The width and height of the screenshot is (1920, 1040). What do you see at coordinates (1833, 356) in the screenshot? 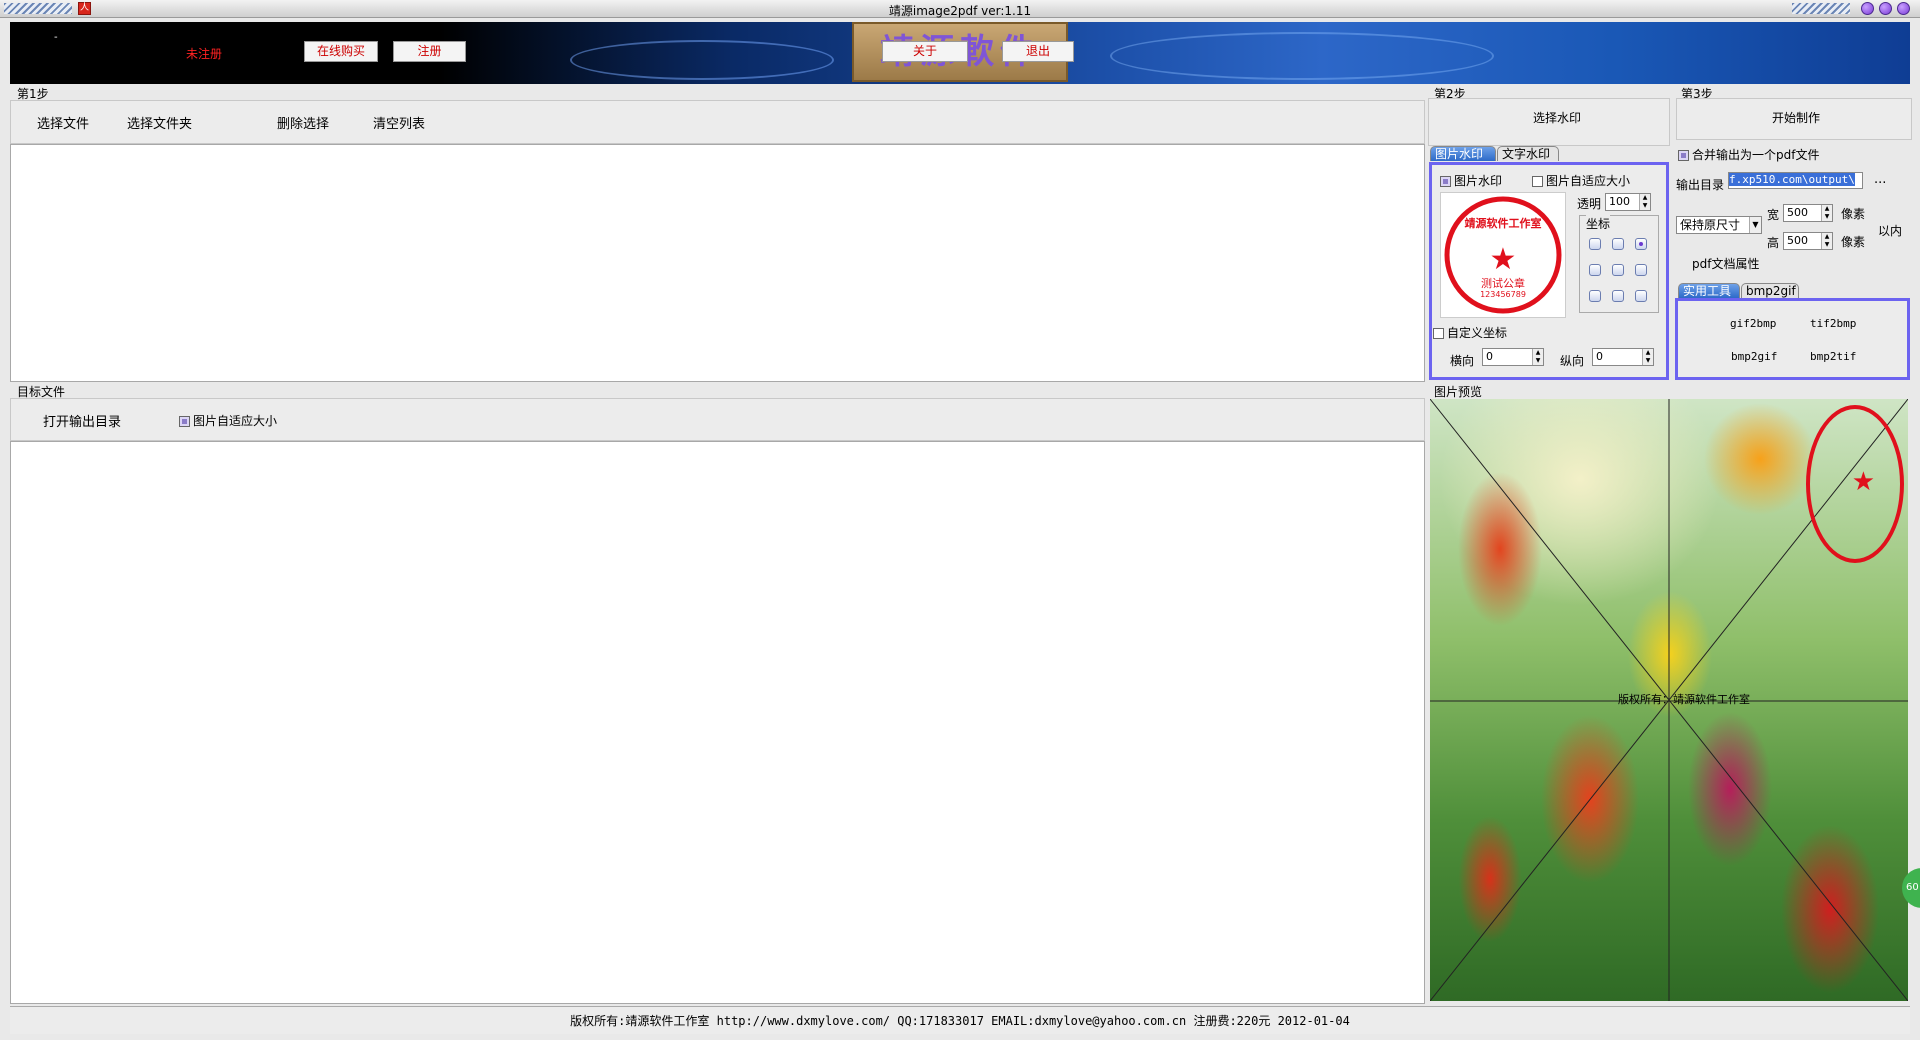
I see `bmp2tif-button: bmp2tif` at bounding box center [1833, 356].